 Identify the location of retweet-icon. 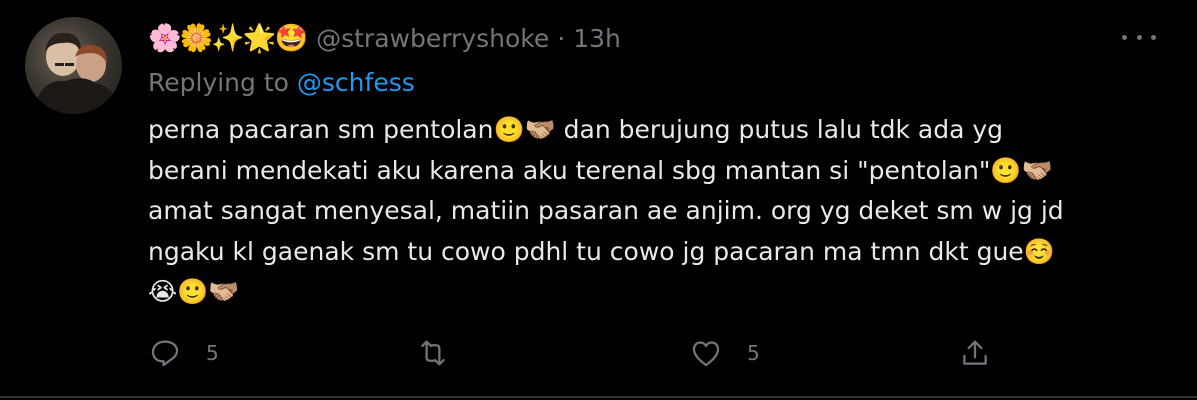
(433, 353).